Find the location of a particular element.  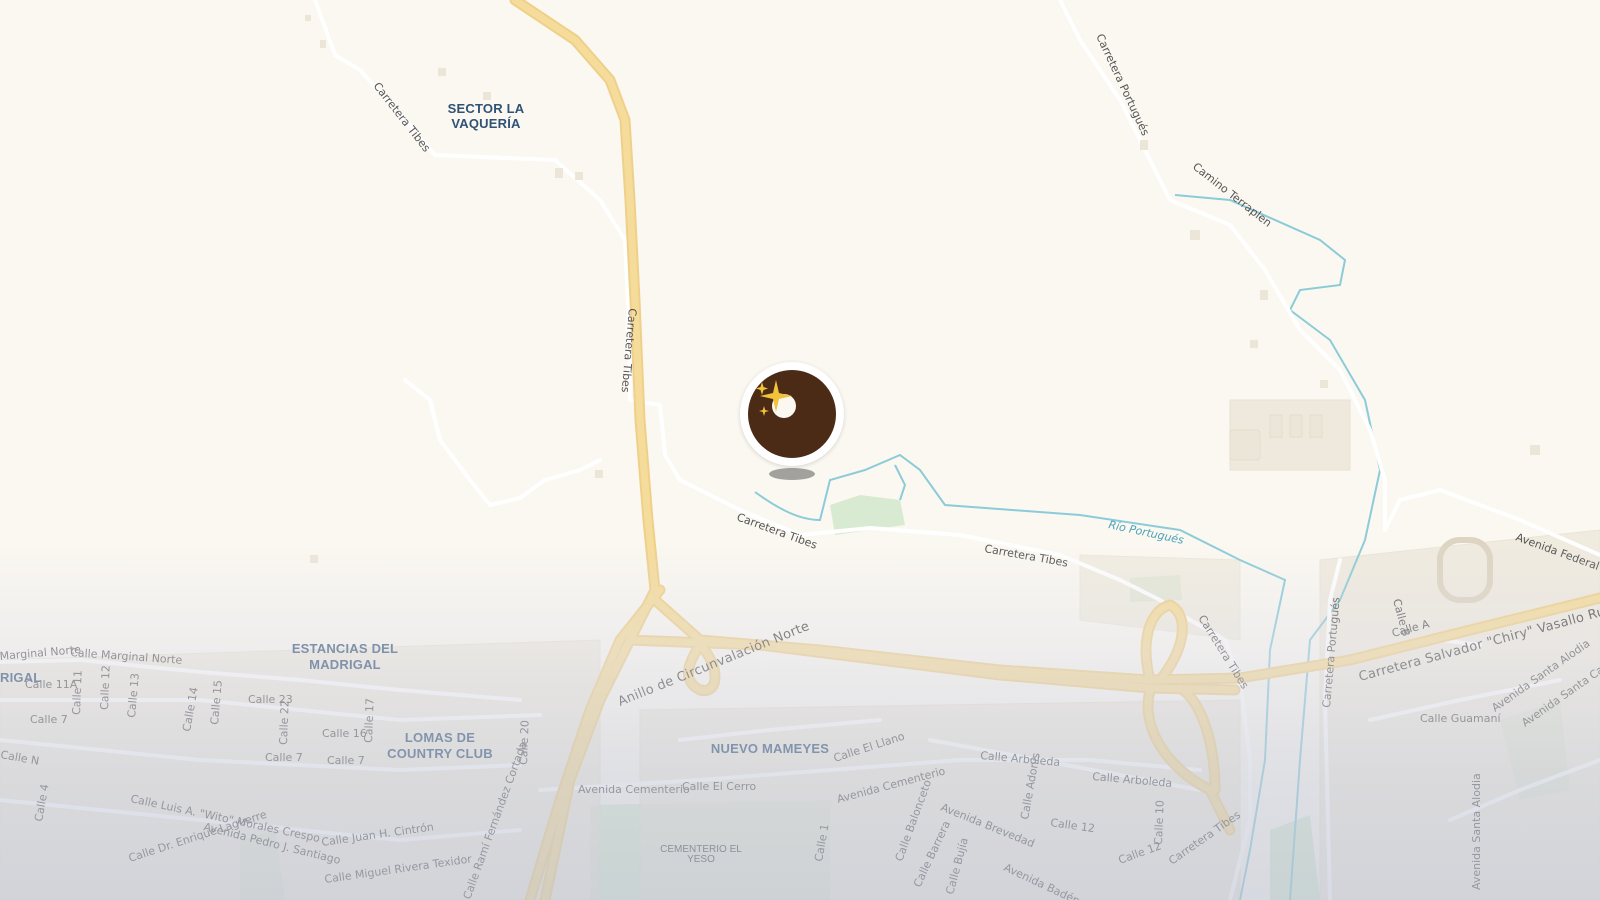

label-calle-11: Calle 11 is located at coordinates (77, 692).